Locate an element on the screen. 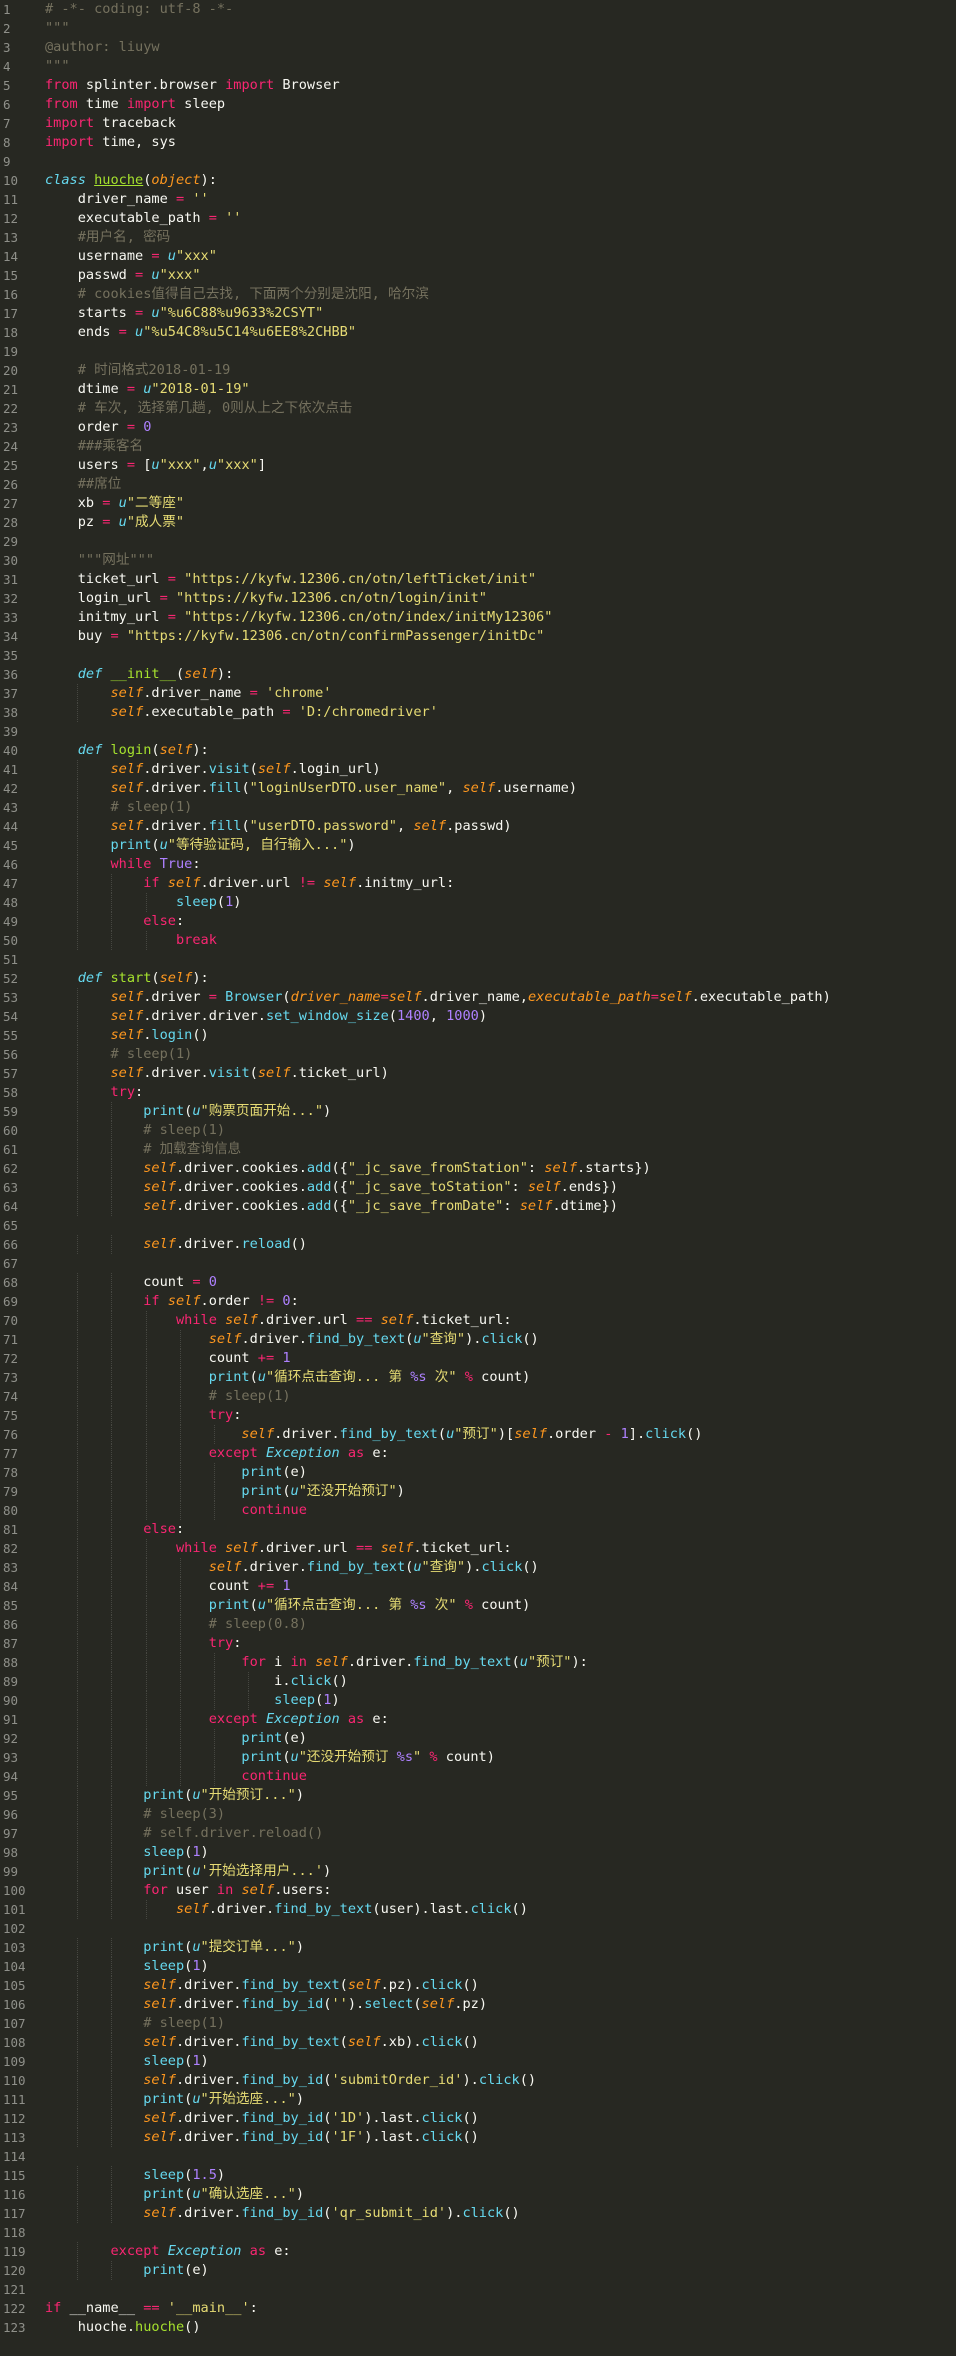  code-line: 26 ##席位 is located at coordinates (478, 484).